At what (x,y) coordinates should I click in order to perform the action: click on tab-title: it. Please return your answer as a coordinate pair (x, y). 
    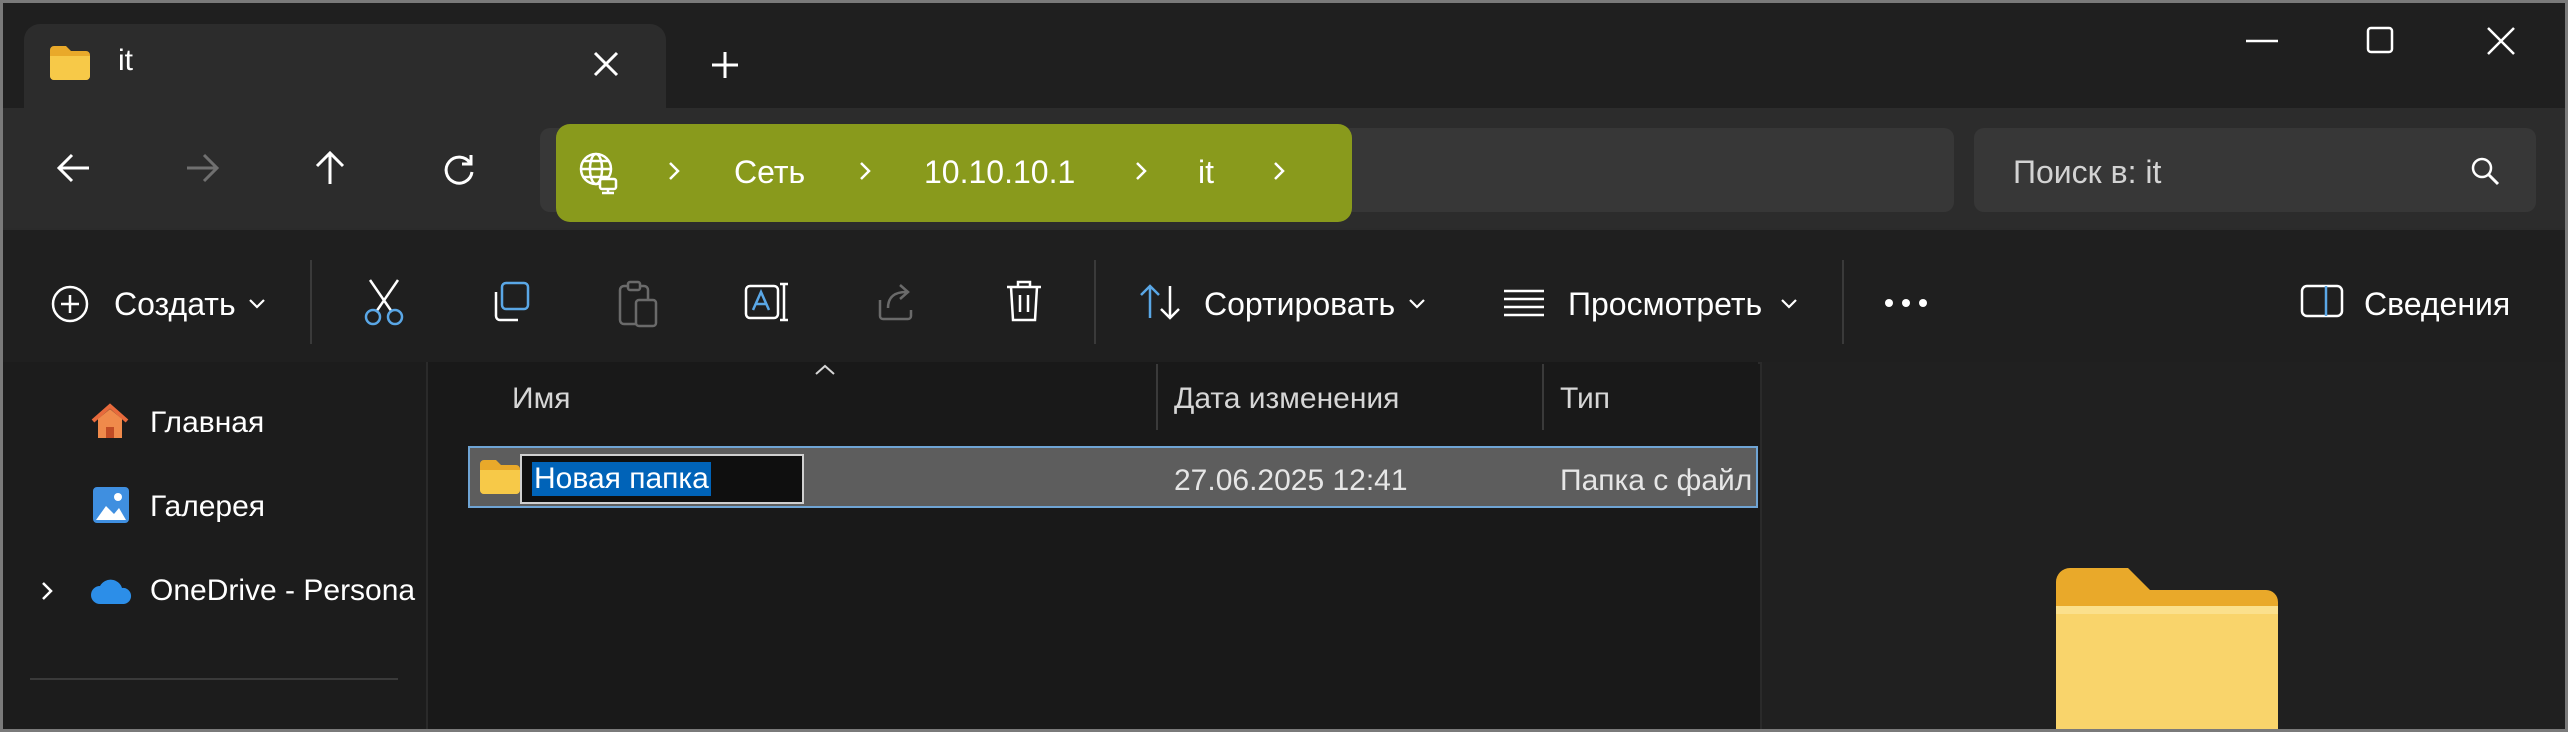
    Looking at the image, I should click on (125, 60).